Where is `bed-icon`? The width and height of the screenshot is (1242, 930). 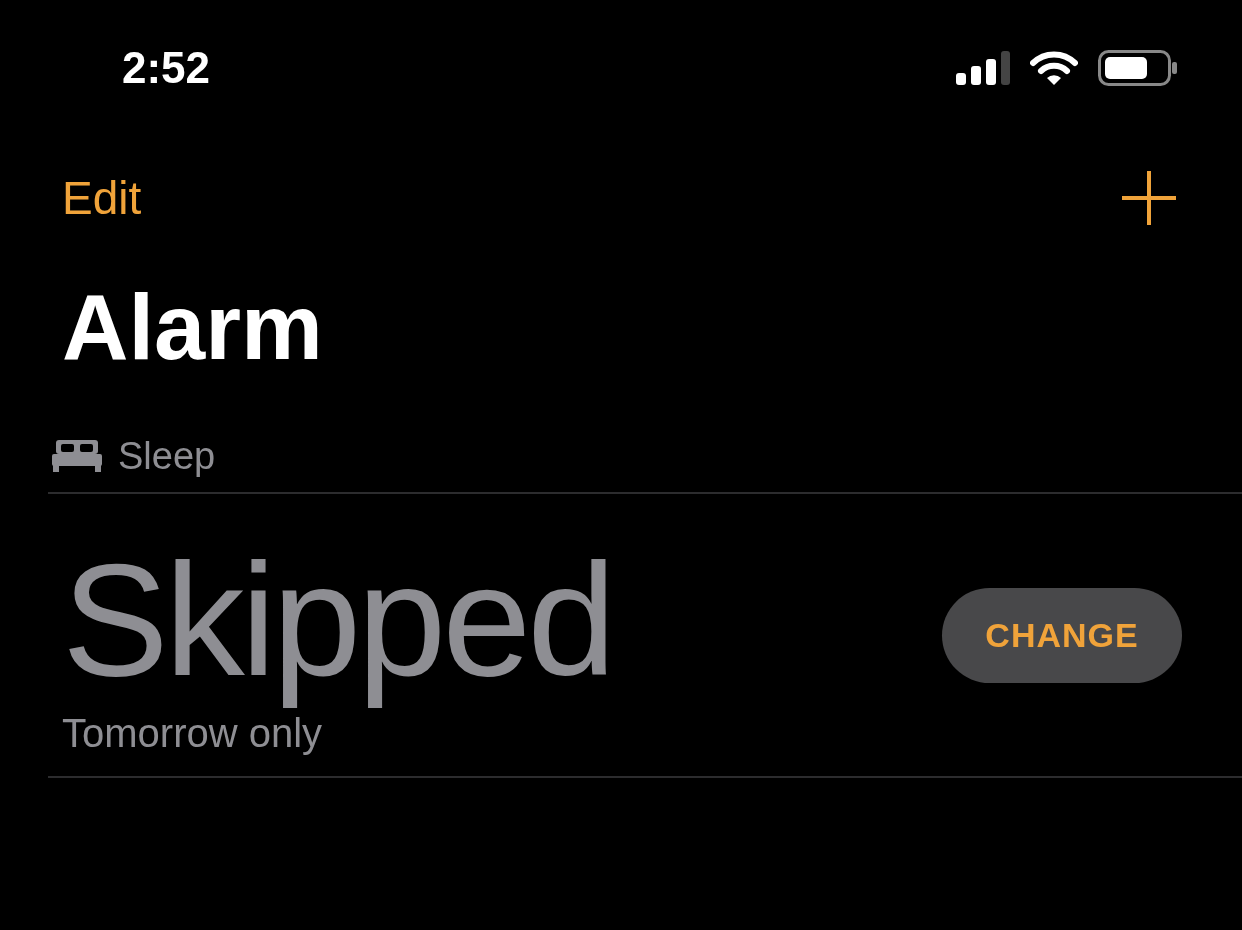
bed-icon is located at coordinates (77, 456).